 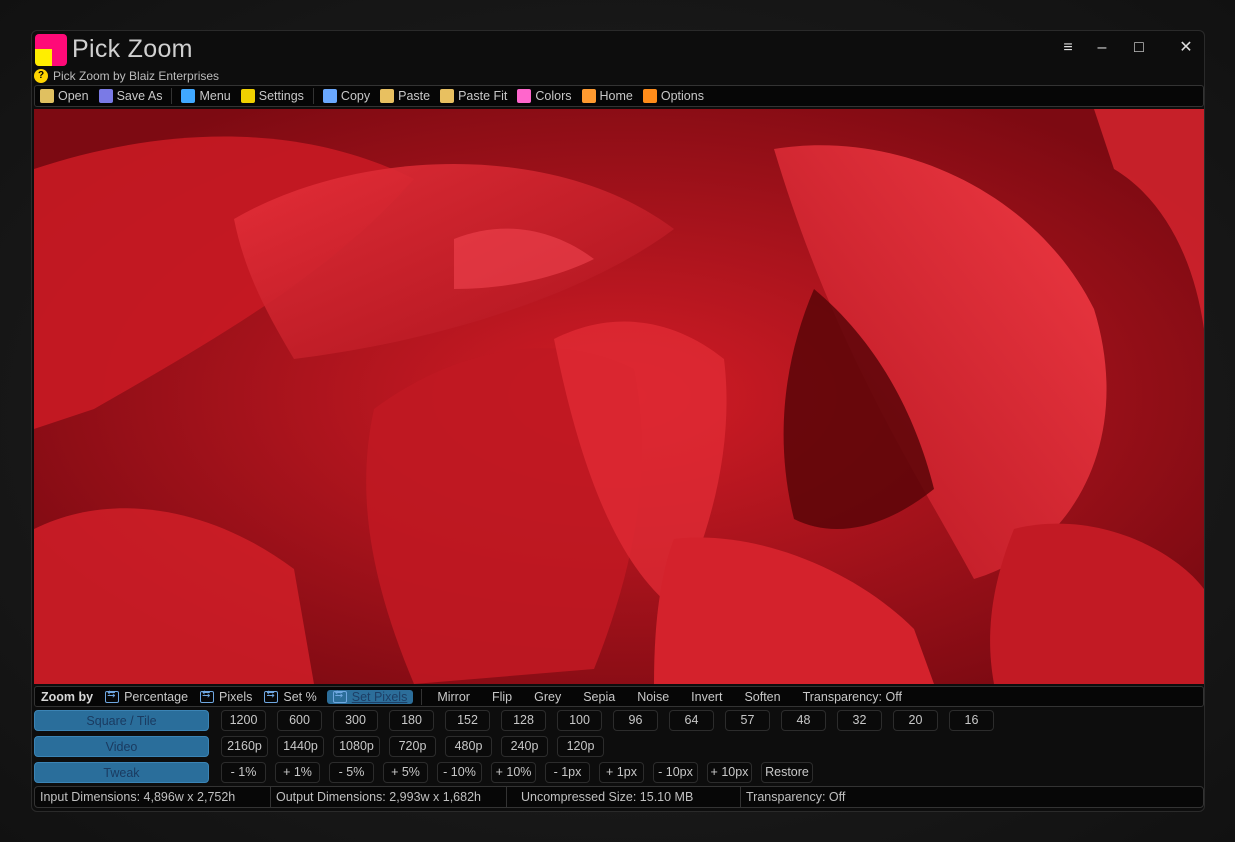 I want to click on square-tile-button: 96, so click(x=635, y=720).